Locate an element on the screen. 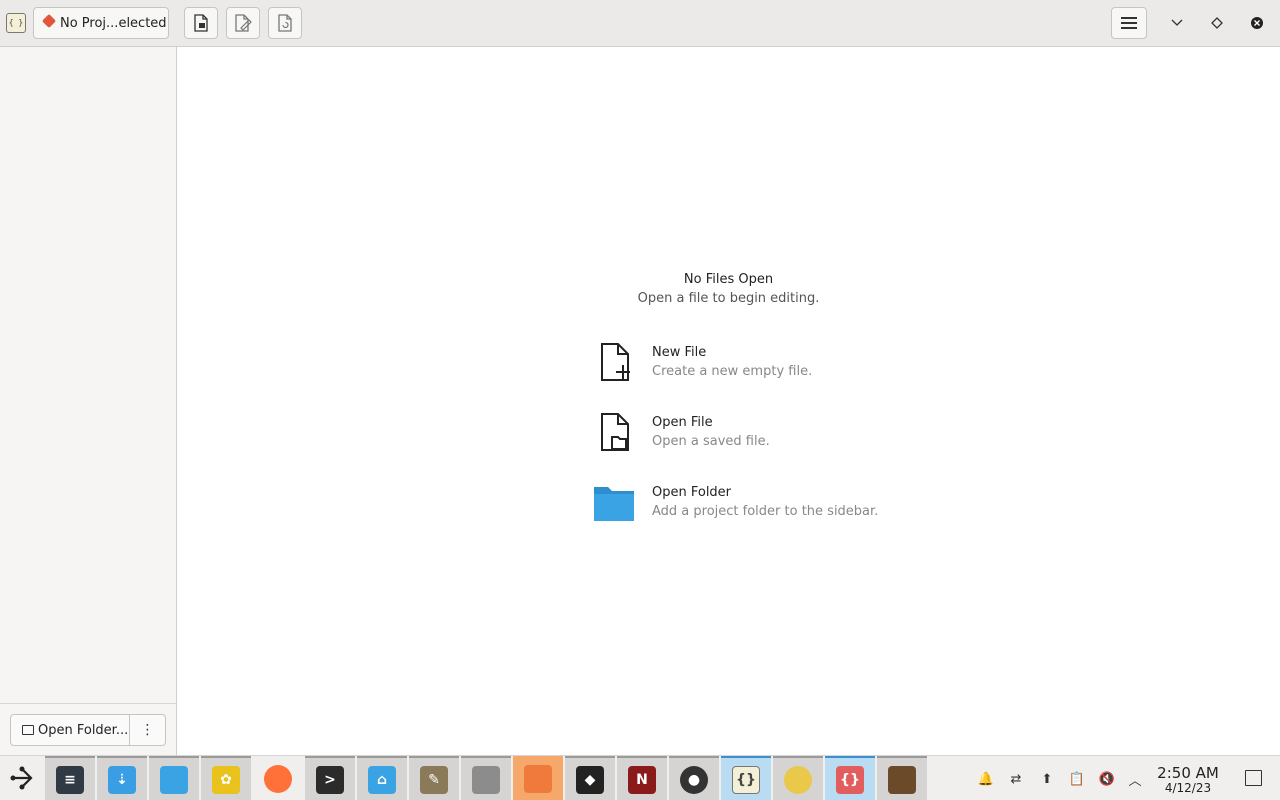 The image size is (1280, 800). new-file-description: Create a new empty file. is located at coordinates (732, 371).